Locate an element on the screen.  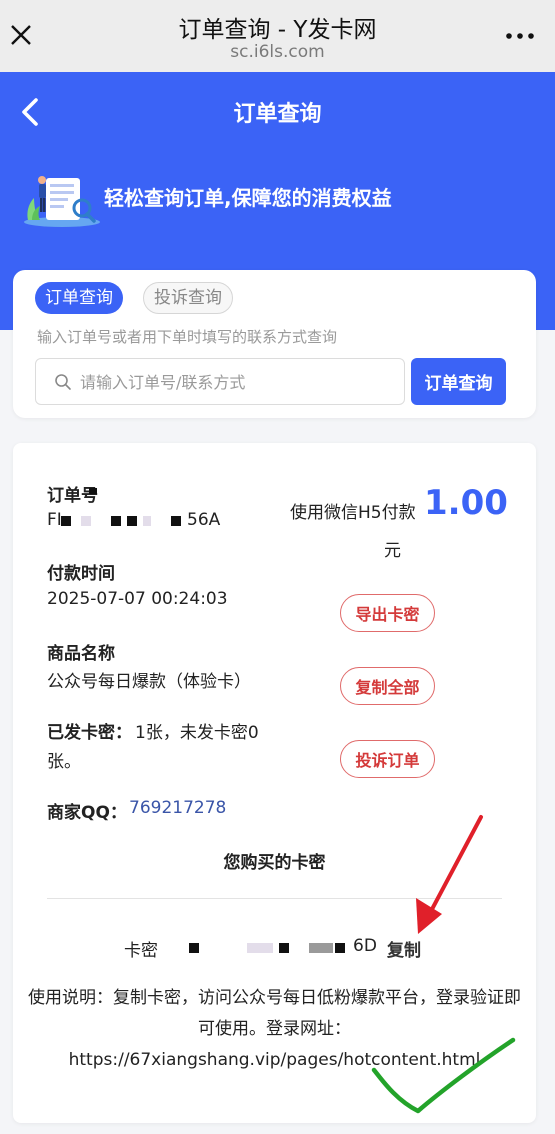
pay-time-label: 付款时间 is located at coordinates (81, 574).